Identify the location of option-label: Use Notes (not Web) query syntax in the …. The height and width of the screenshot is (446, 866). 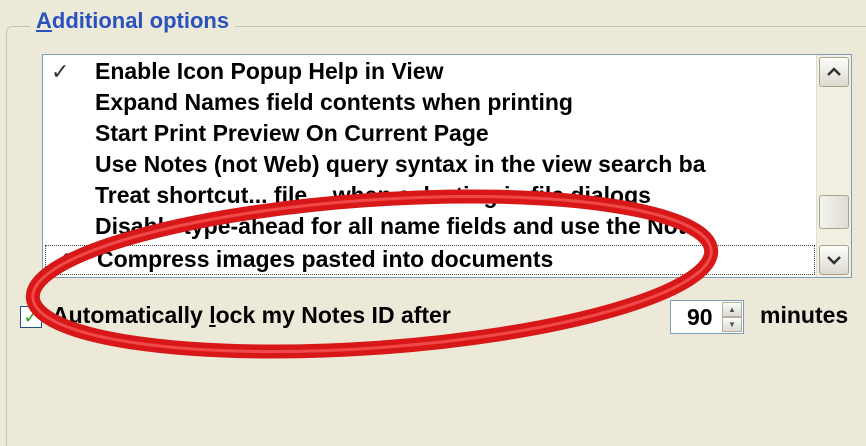
(400, 164).